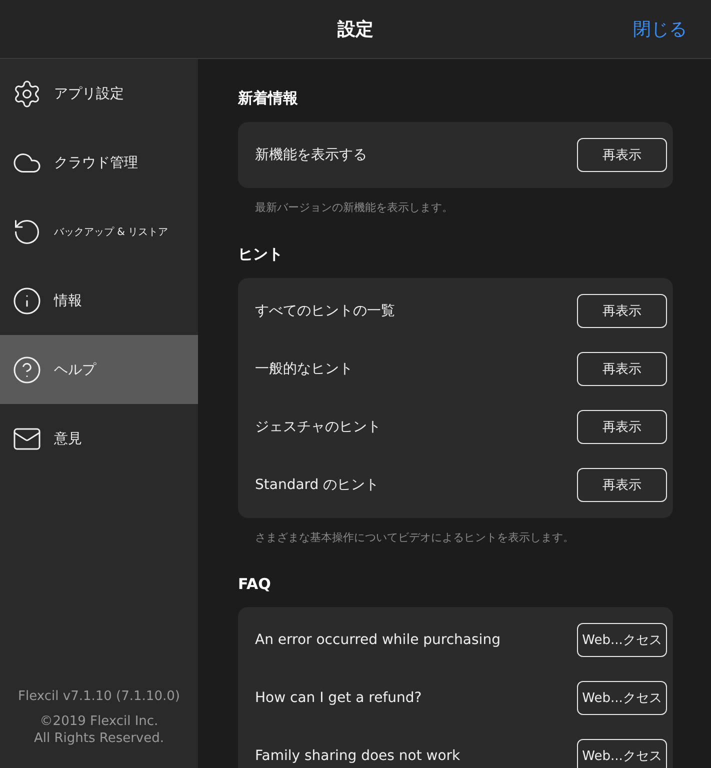 The width and height of the screenshot is (711, 768). What do you see at coordinates (99, 738) in the screenshot?
I see `copyright-text: All Rights Reserved.` at bounding box center [99, 738].